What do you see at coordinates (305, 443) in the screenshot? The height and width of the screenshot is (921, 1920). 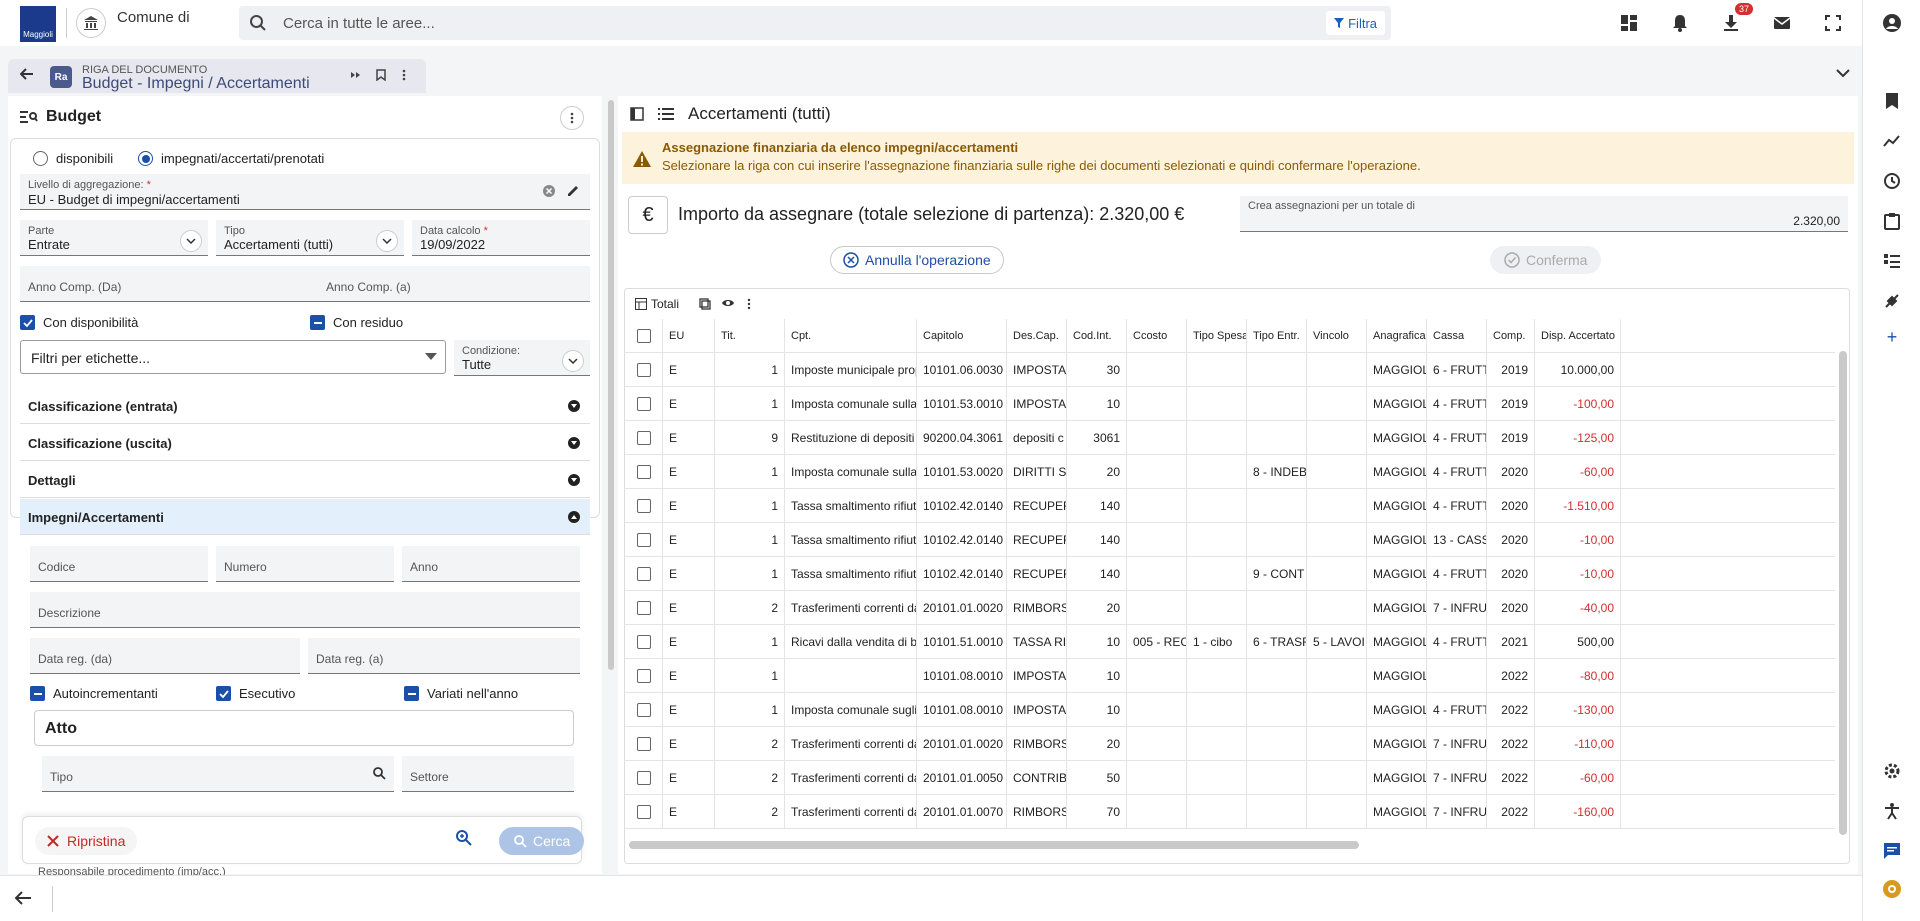 I see `section-classificazione-uscita: Classificazione (uscita)` at bounding box center [305, 443].